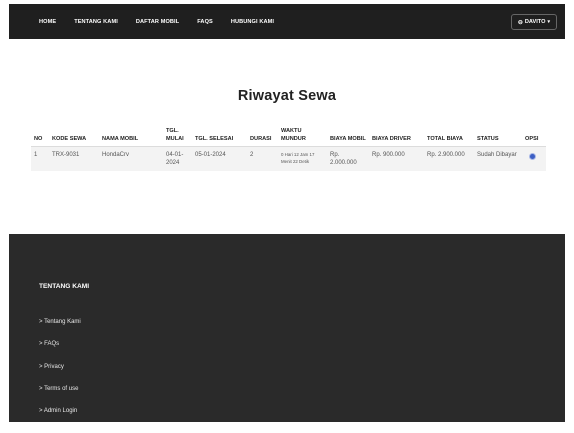 This screenshot has height=433, width=574. I want to click on footer-link-faqs: > FAQs, so click(60, 352).